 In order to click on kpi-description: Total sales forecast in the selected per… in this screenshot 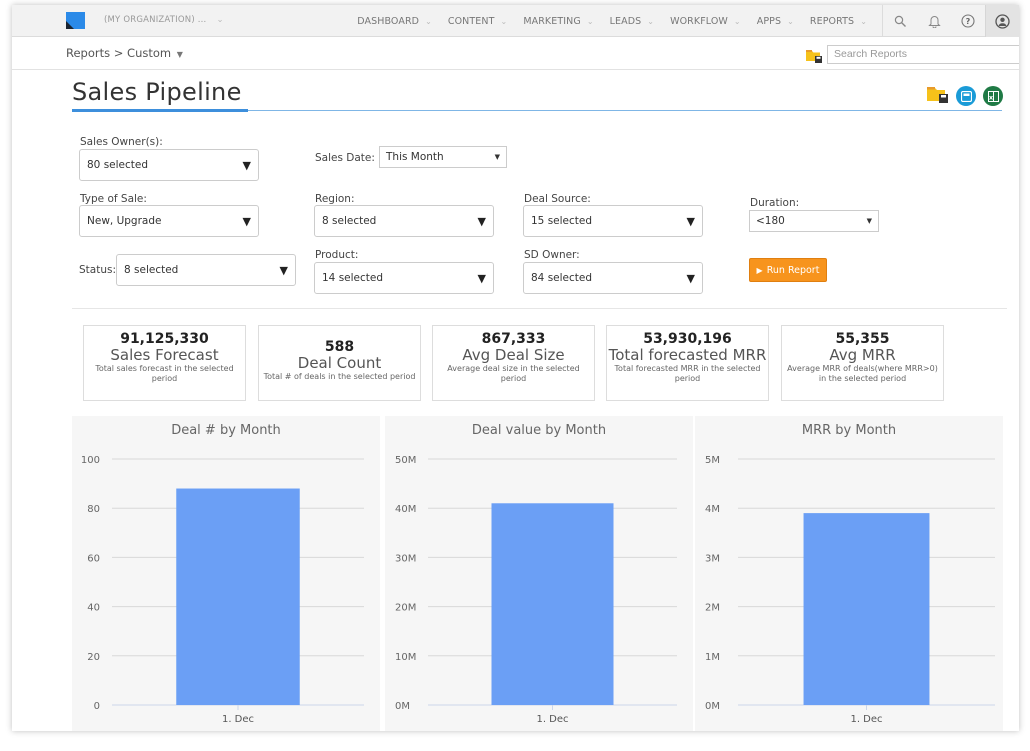, I will do `click(164, 373)`.